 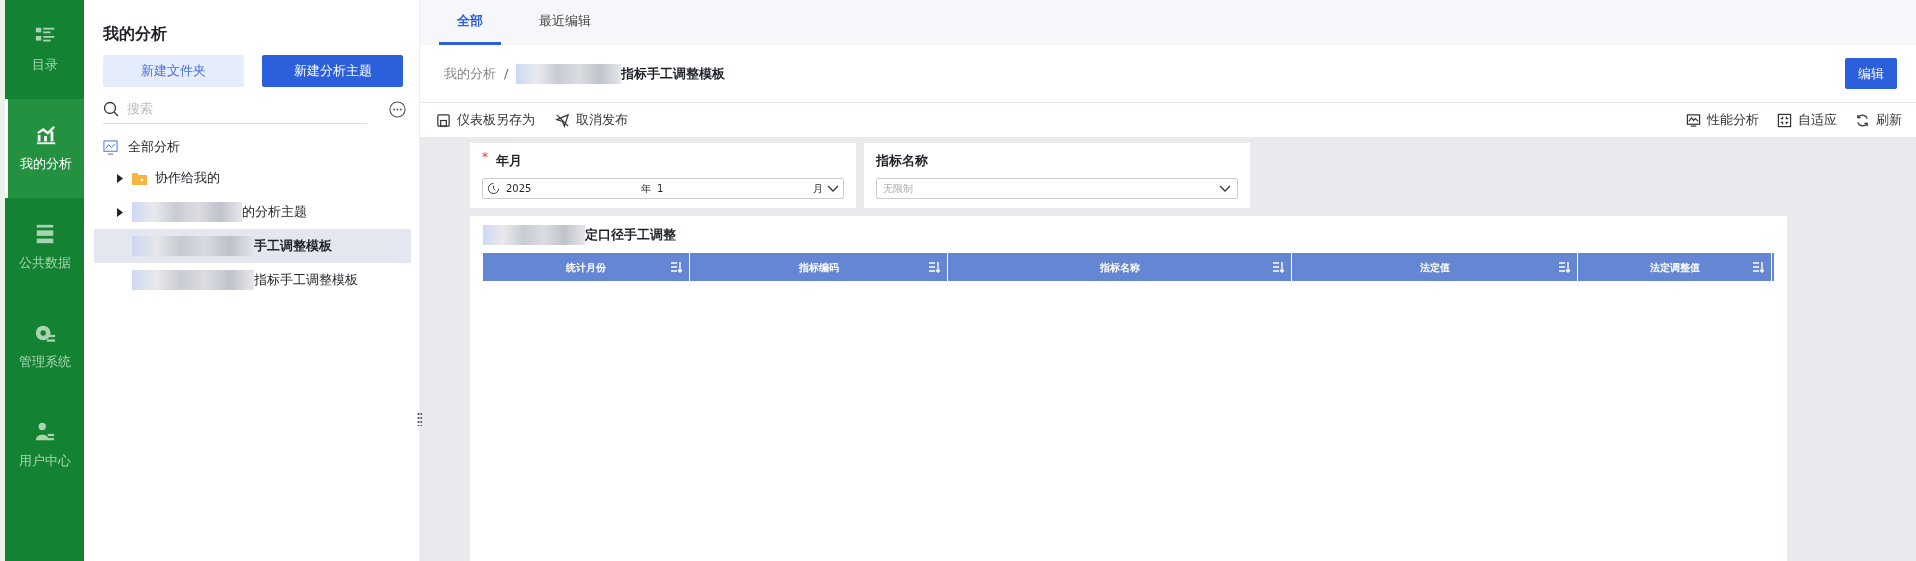 What do you see at coordinates (44, 247) in the screenshot?
I see `nav-item: 公共数据` at bounding box center [44, 247].